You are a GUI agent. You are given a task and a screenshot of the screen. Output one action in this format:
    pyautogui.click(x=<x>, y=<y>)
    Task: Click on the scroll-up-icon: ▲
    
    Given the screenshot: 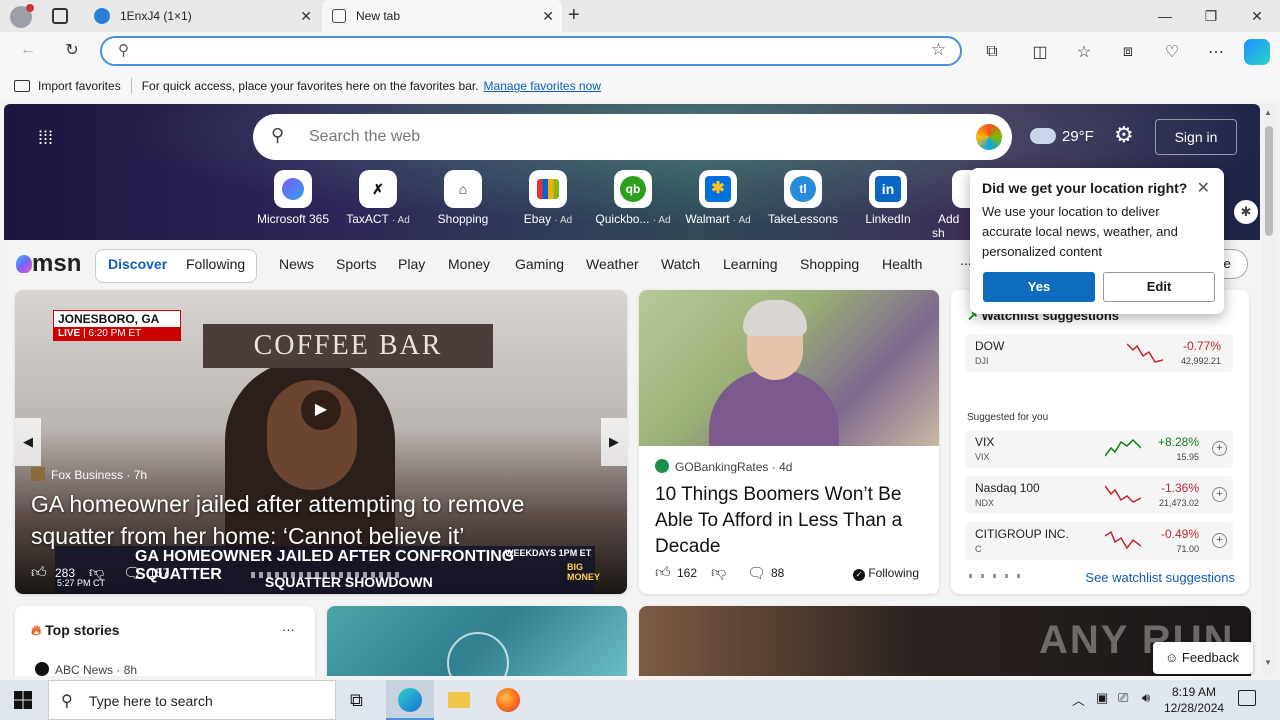 What is the action you would take?
    pyautogui.click(x=1268, y=112)
    